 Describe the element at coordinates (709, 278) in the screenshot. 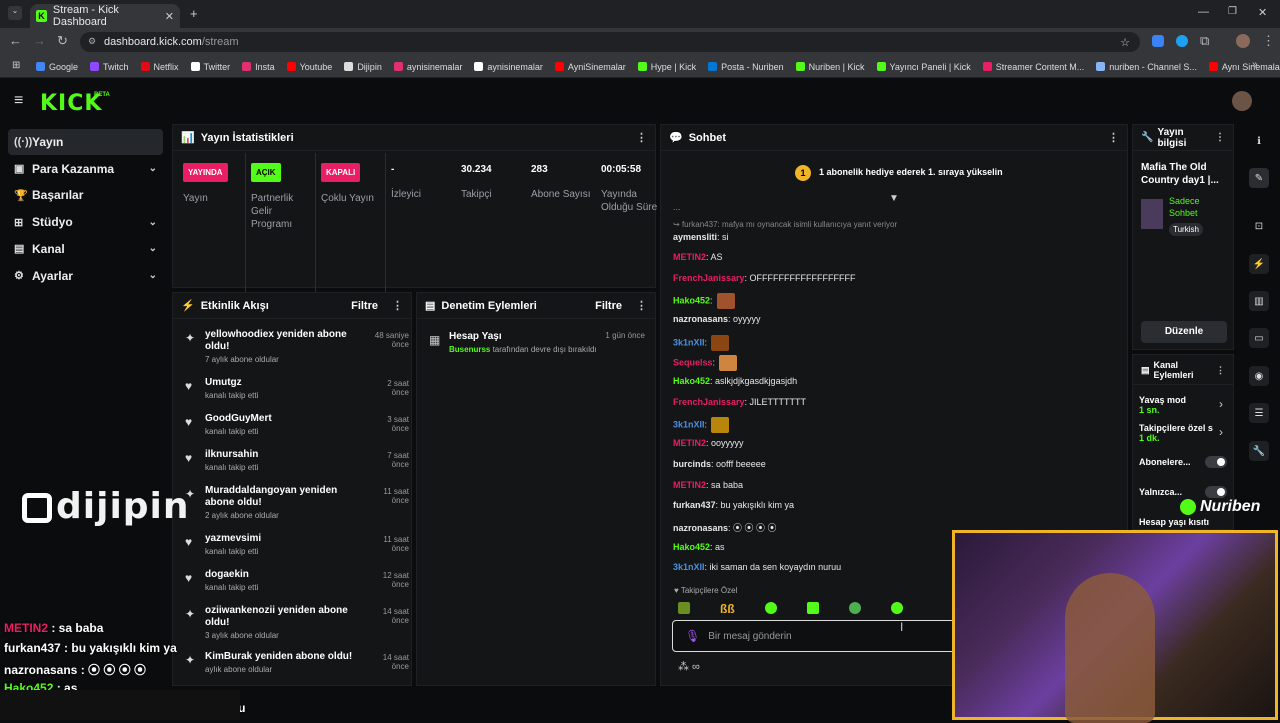

I see `chat-username: FrenchJanissary` at that location.